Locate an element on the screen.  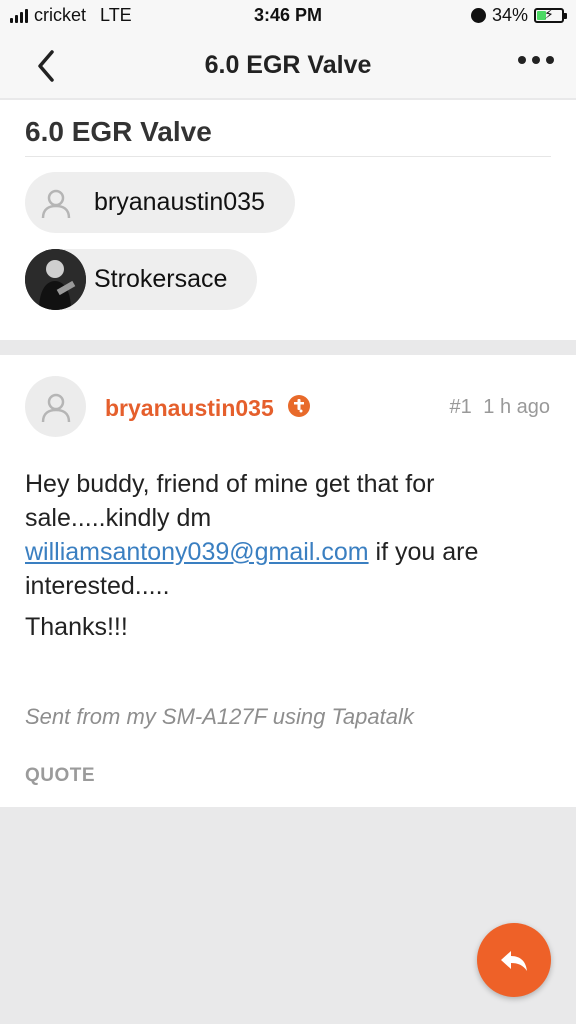
reply-button is located at coordinates (514, 960).